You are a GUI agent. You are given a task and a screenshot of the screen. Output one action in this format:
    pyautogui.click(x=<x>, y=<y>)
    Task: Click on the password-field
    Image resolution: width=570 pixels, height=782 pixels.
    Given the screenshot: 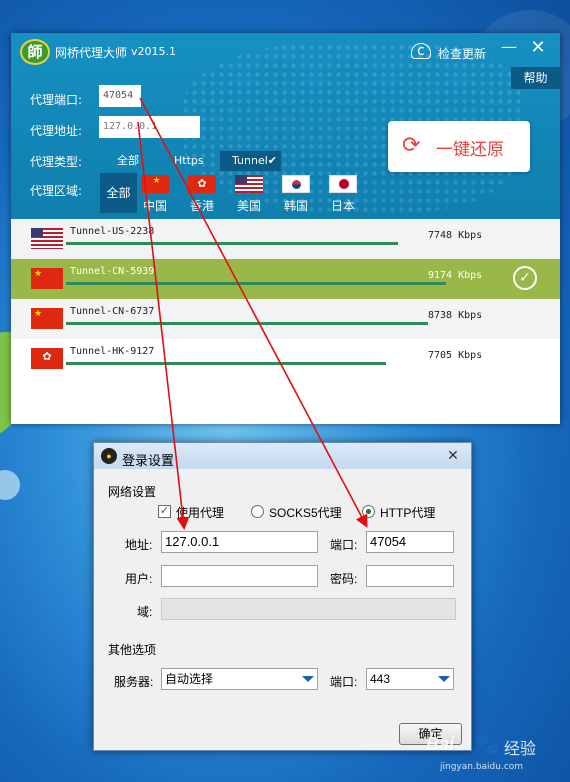 What is the action you would take?
    pyautogui.click(x=410, y=576)
    